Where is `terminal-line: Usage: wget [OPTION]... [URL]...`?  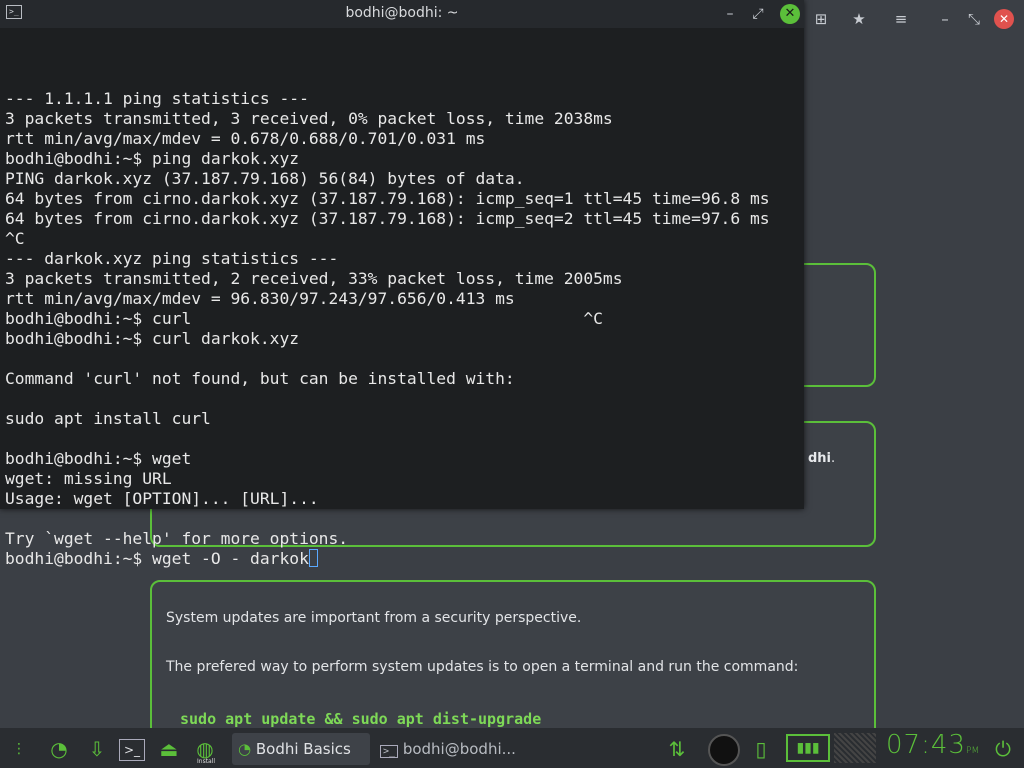 terminal-line: Usage: wget [OPTION]... [URL]... is located at coordinates (162, 498).